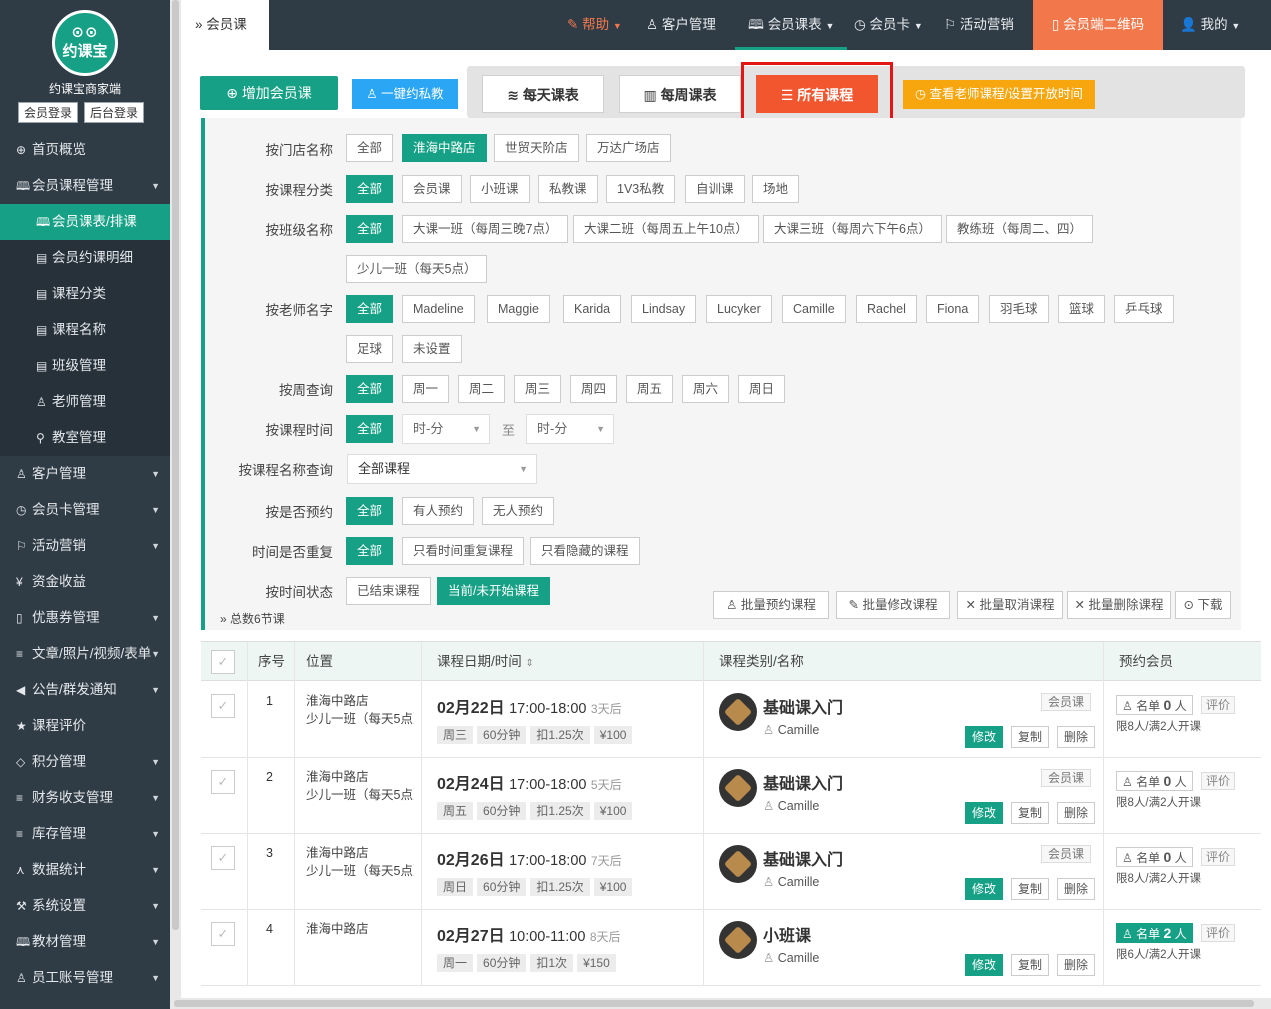 This screenshot has height=1009, width=1271. Describe the element at coordinates (85, 402) in the screenshot. I see `sidebar-item: ♙ 老师管理` at that location.